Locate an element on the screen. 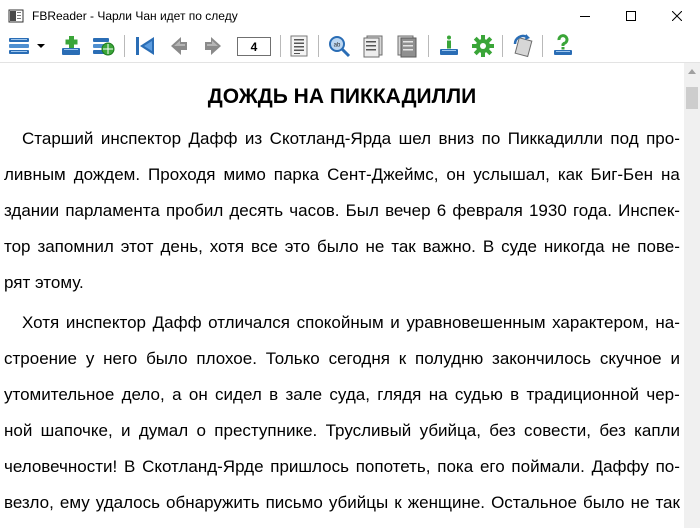  chapter-title: ДОЖДЬ НА ПИККАДИЛЛИ is located at coordinates (342, 96).